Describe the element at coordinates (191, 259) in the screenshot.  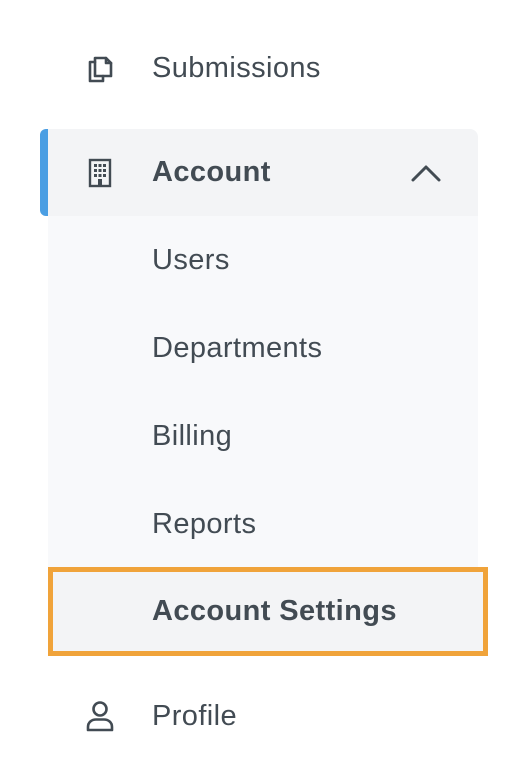
I see `submenu-item-label: Users` at that location.